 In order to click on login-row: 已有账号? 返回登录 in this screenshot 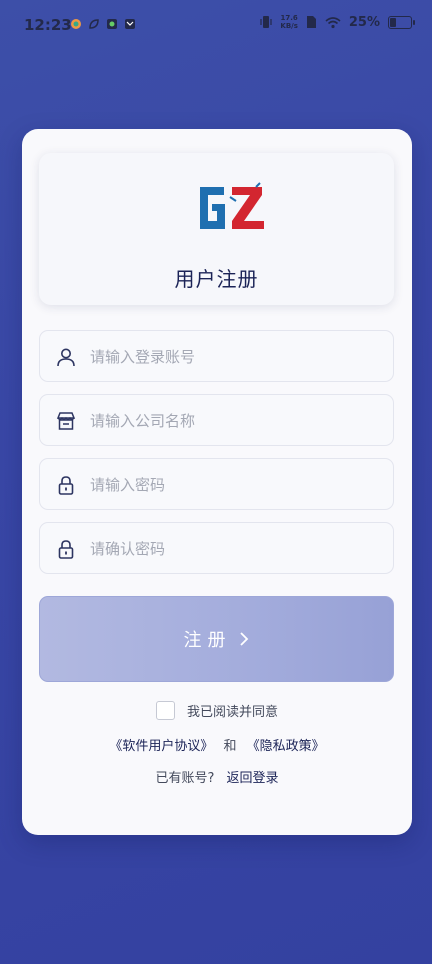, I will do `click(217, 776)`.